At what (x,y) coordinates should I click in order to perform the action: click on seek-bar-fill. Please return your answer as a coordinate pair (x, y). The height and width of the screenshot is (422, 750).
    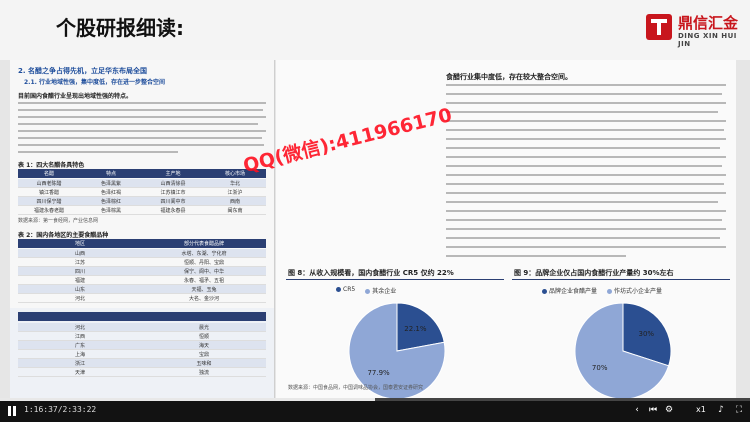
    Looking at the image, I should click on (187, 399).